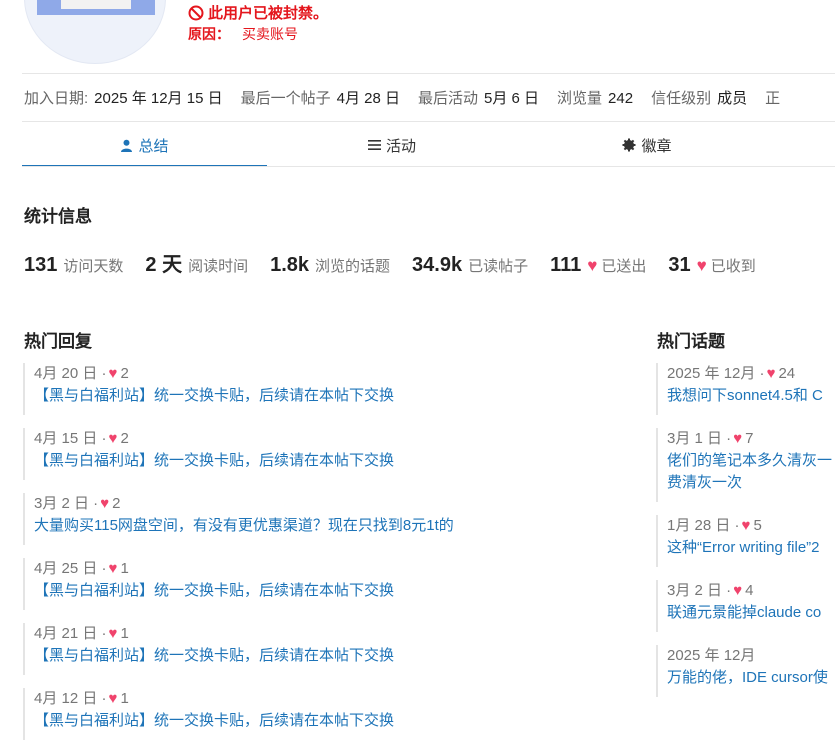 The image size is (835, 753). What do you see at coordinates (751, 396) in the screenshot?
I see `topic-link: 我想问下sonnet4.5和 C` at bounding box center [751, 396].